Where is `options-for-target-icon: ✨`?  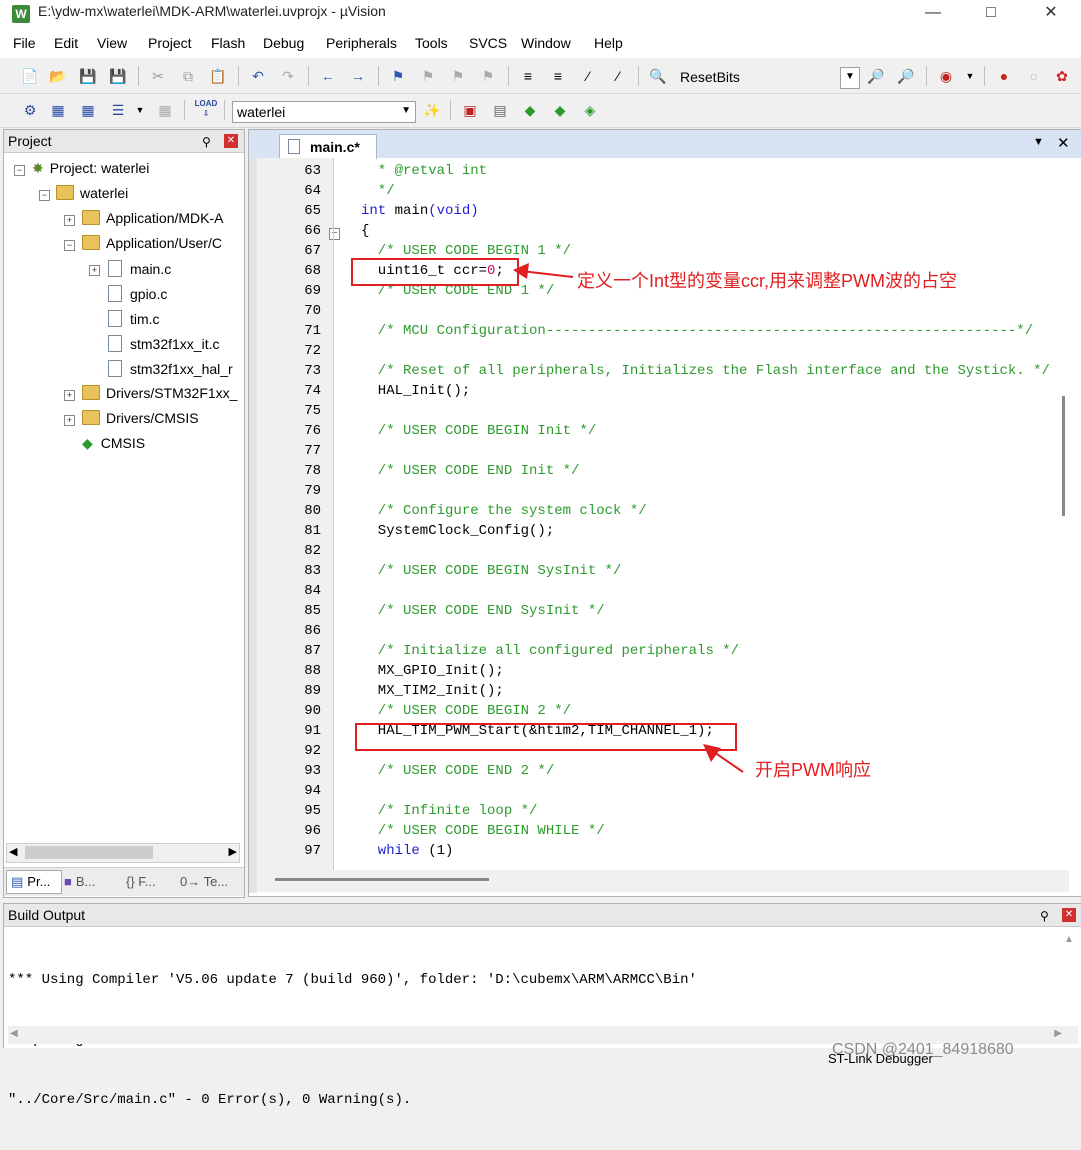
options-for-target-icon: ✨ is located at coordinates (432, 110).